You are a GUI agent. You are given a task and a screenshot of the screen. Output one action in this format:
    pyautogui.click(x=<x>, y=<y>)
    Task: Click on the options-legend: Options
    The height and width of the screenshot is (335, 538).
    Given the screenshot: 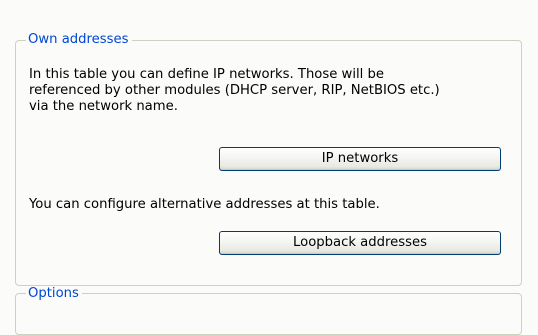 What is the action you would take?
    pyautogui.click(x=54, y=294)
    